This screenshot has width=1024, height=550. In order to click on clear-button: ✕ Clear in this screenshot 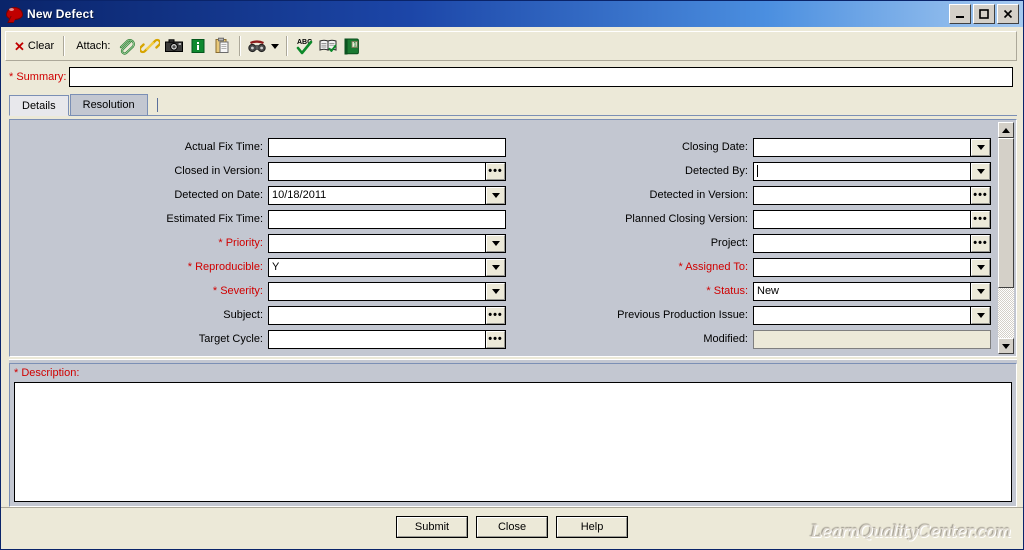, I will do `click(34, 46)`.